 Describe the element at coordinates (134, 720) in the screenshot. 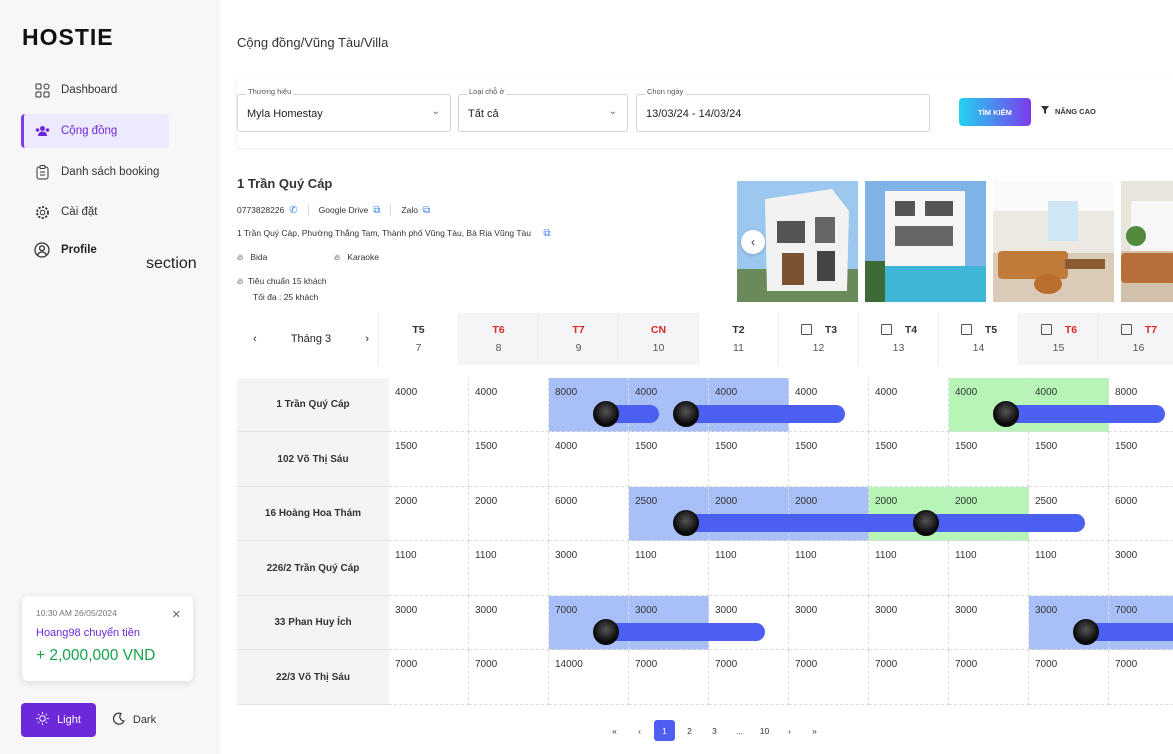

I see `dark-theme-button: Dark` at that location.